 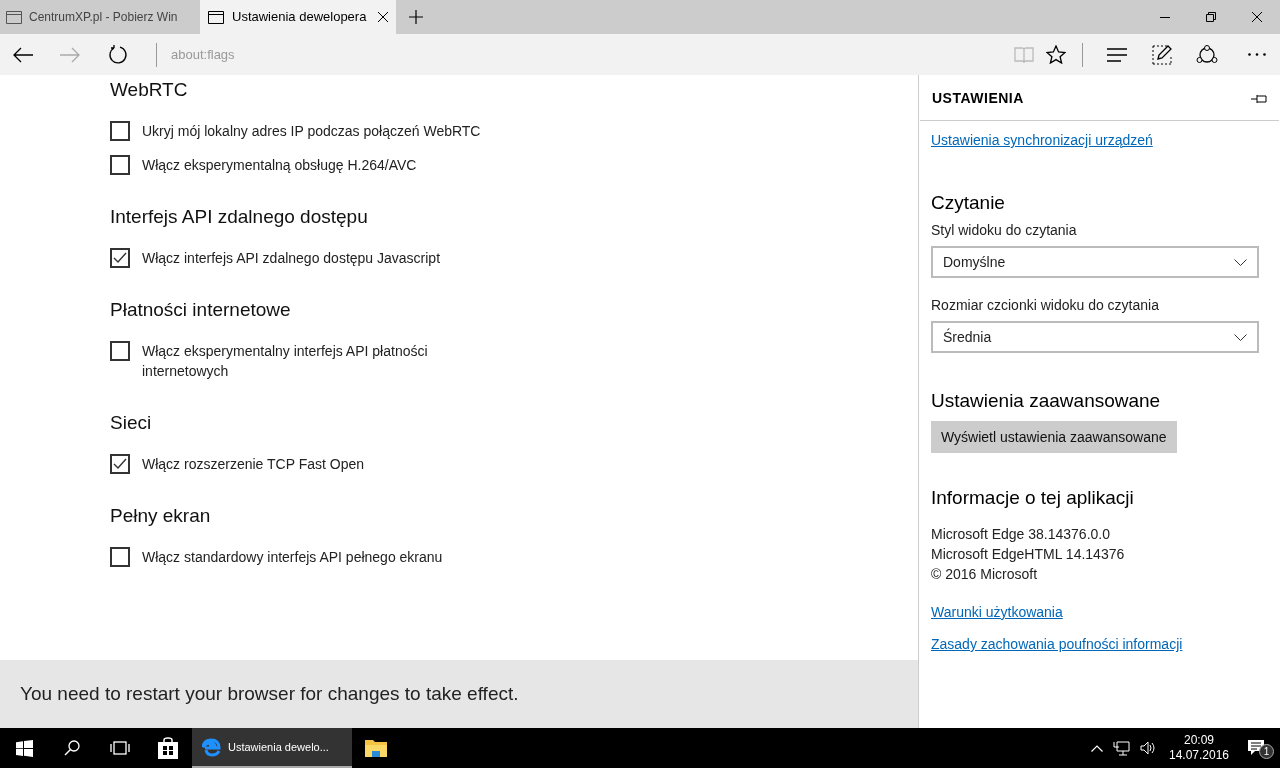 I want to click on windows-logo-icon, so click(x=24, y=748).